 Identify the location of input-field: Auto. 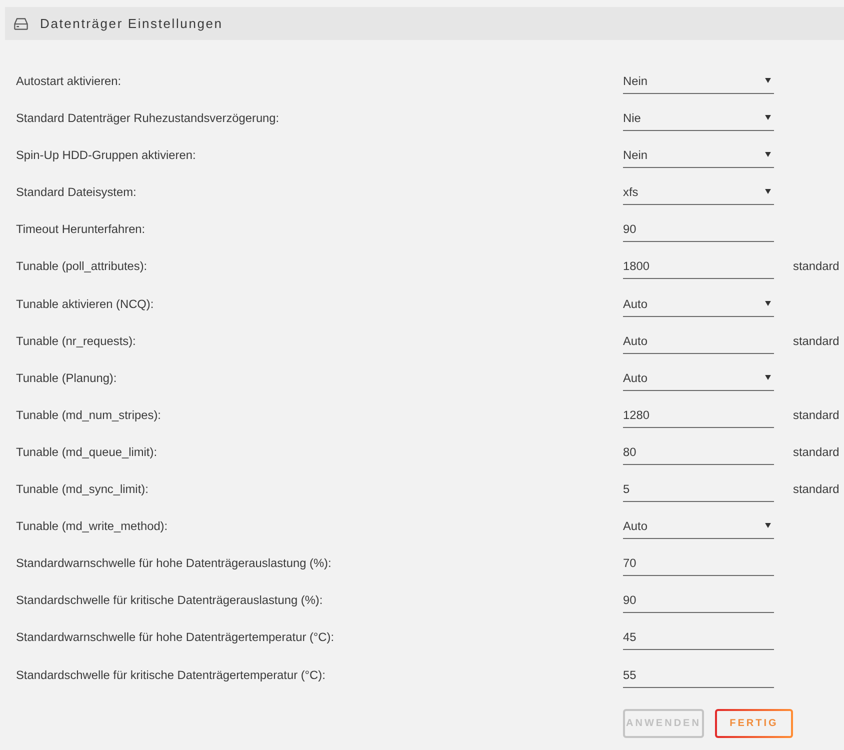
(698, 341).